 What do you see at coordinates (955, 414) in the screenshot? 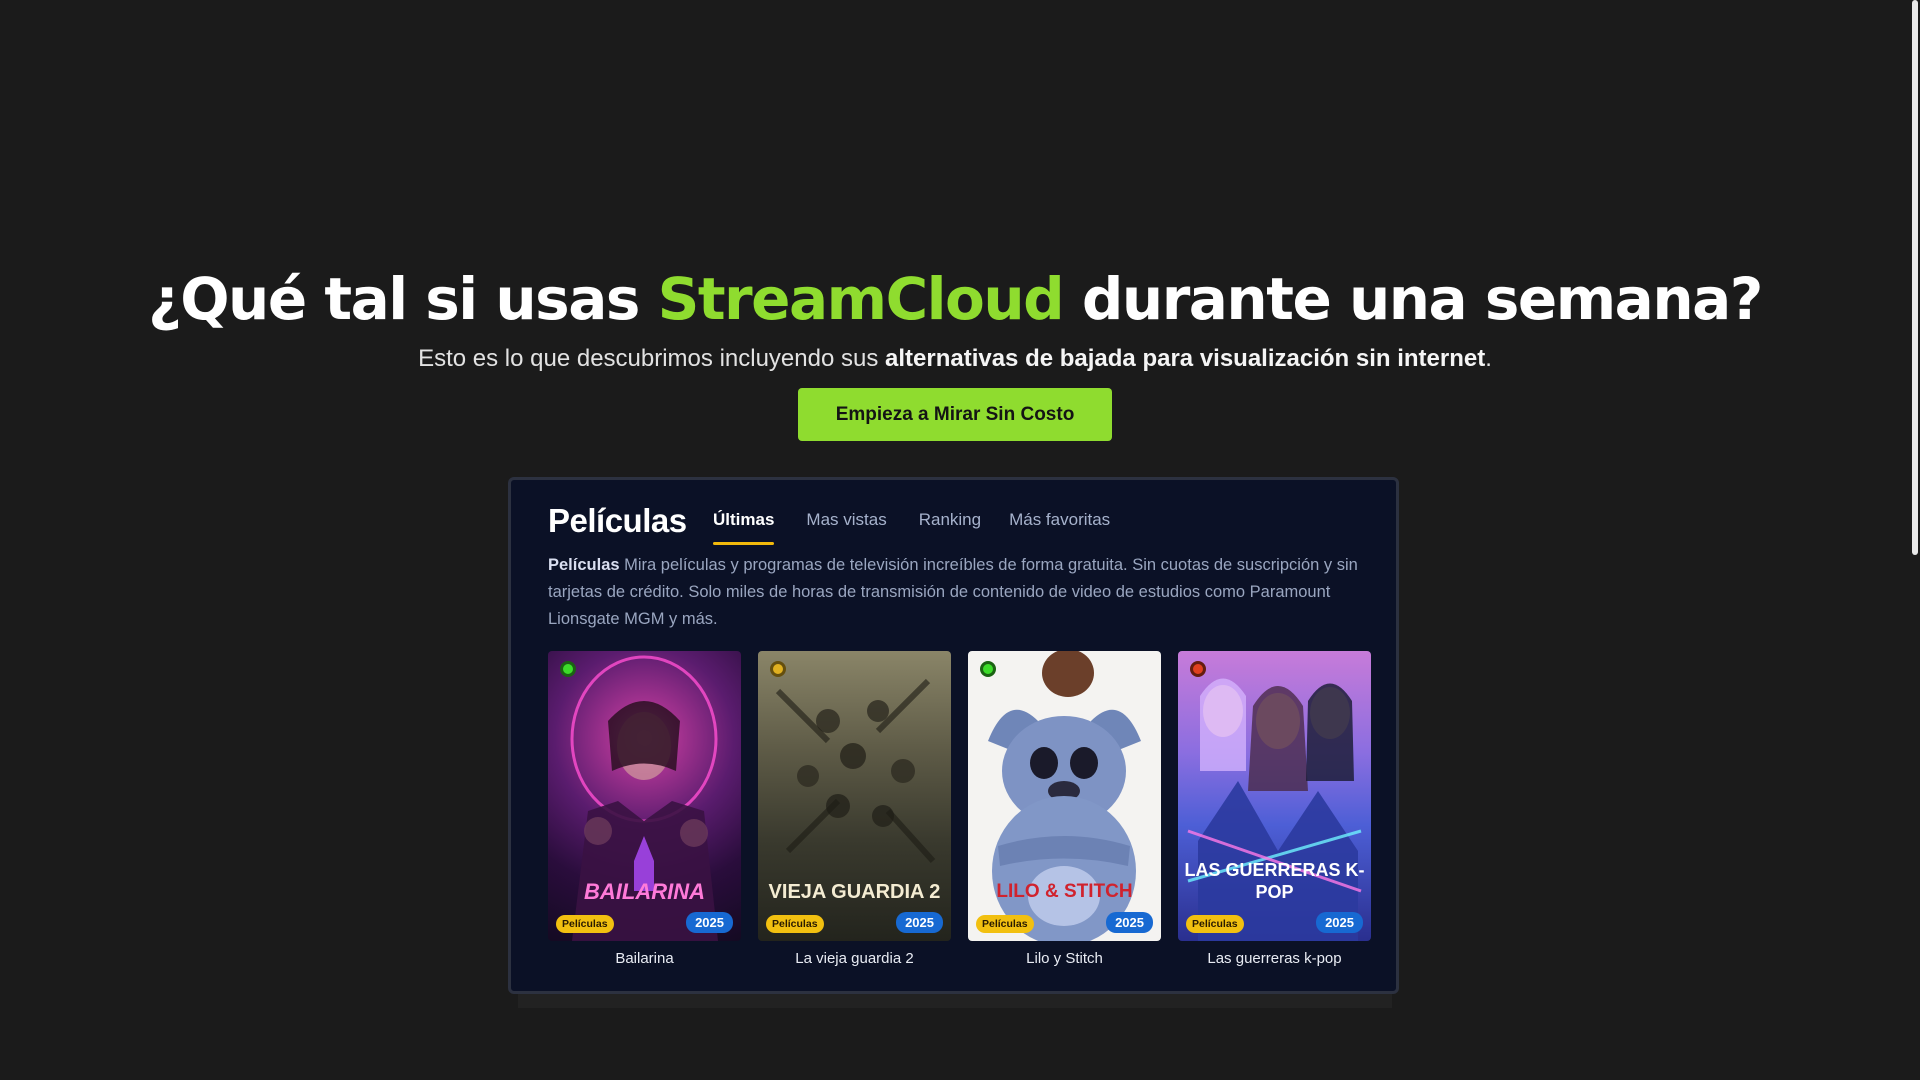
I see `start-watching-button: Empieza a Mirar Sin Costo` at bounding box center [955, 414].